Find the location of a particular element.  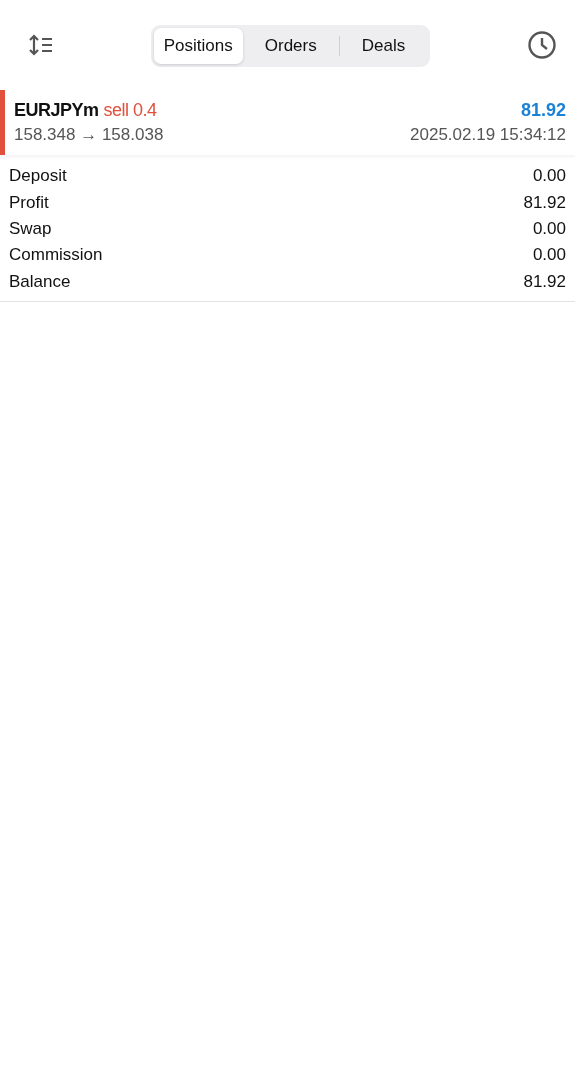

summary-label: Deposit is located at coordinates (38, 176).